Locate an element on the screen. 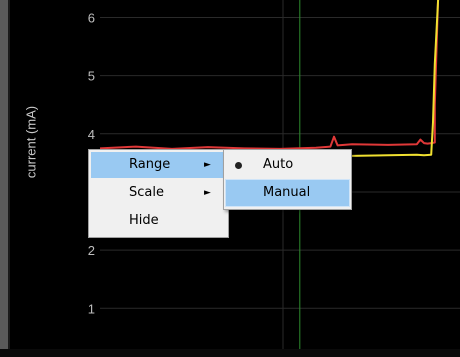  context-menu: Range ► Scale ► Hide is located at coordinates (158, 193).